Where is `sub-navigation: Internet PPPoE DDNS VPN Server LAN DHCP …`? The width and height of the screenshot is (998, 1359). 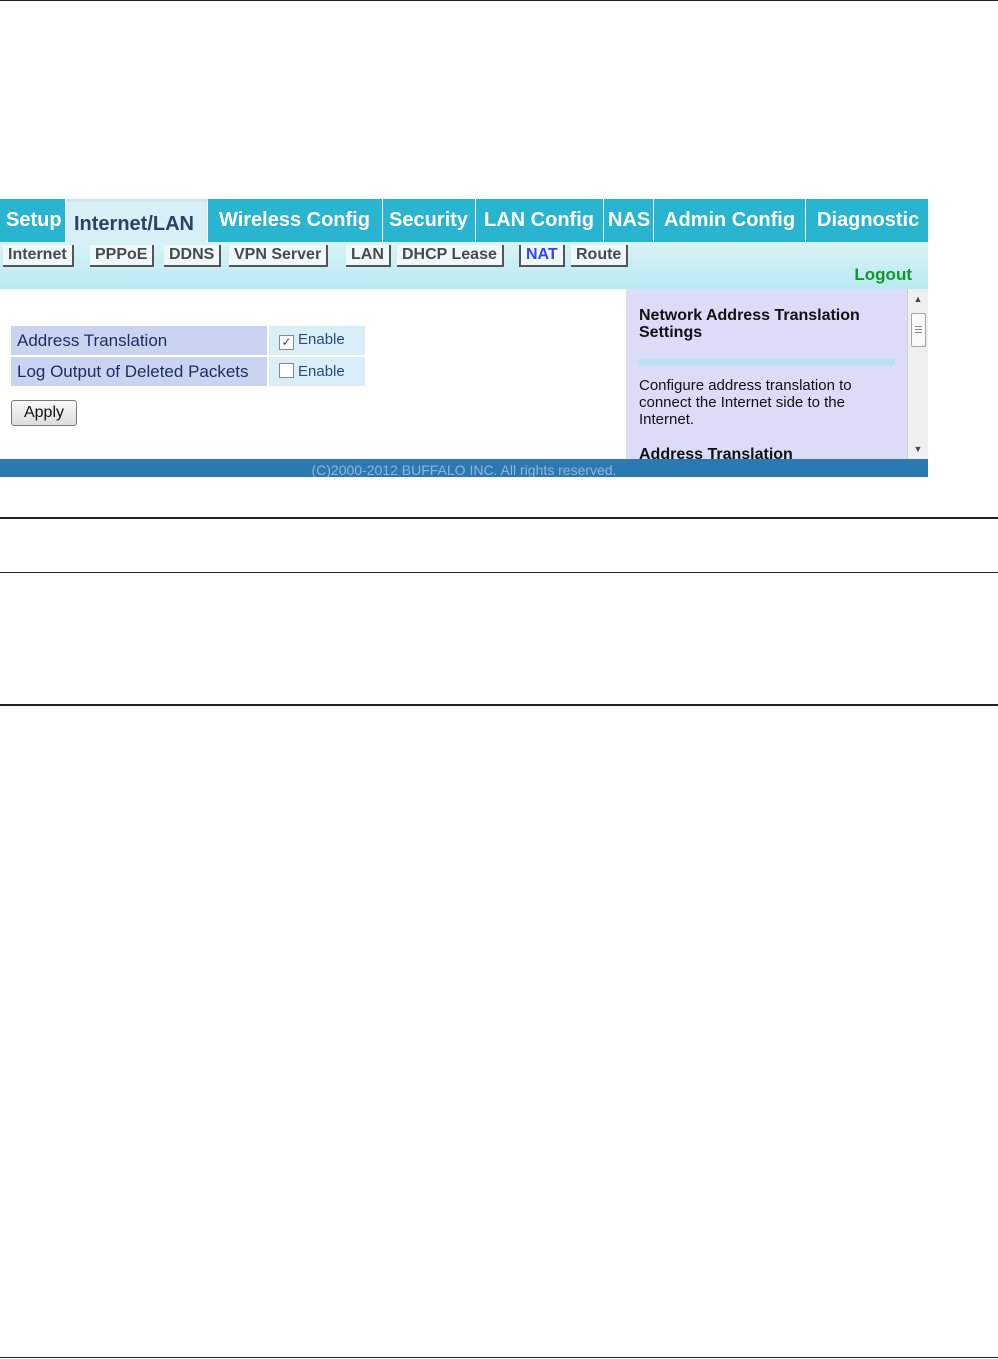 sub-navigation: Internet PPPoE DDNS VPN Server LAN DHCP … is located at coordinates (464, 265).